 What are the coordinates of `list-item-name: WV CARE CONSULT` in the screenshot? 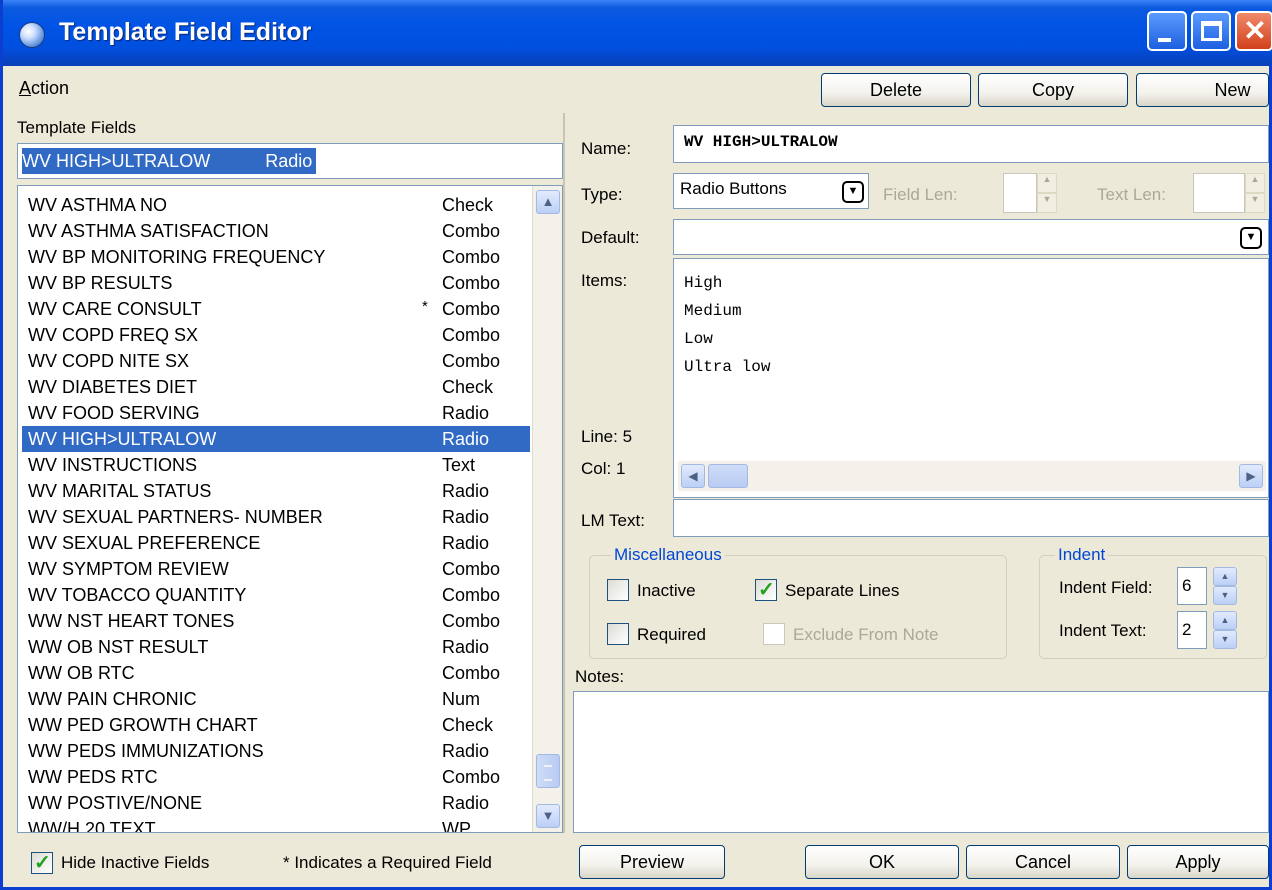 It's located at (115, 309).